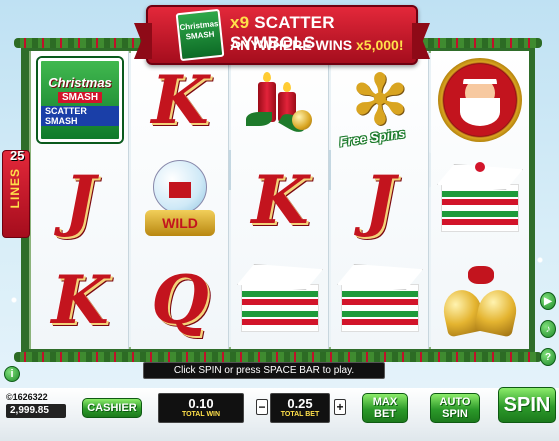  I want to click on arrow-right-icon: ▶, so click(548, 301).